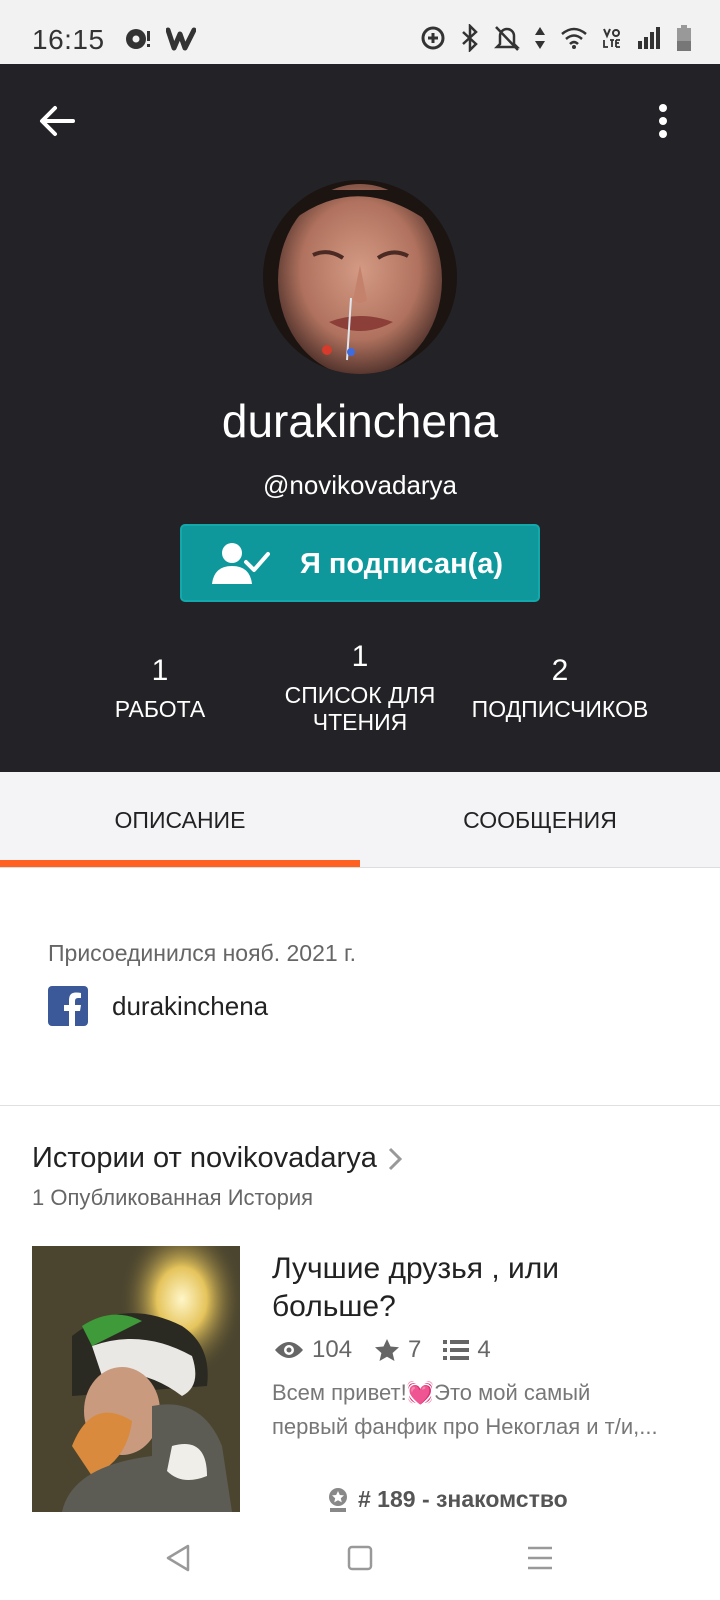 The image size is (720, 1600). Describe the element at coordinates (415, 1349) in the screenshot. I see `votes-count: 7` at that location.